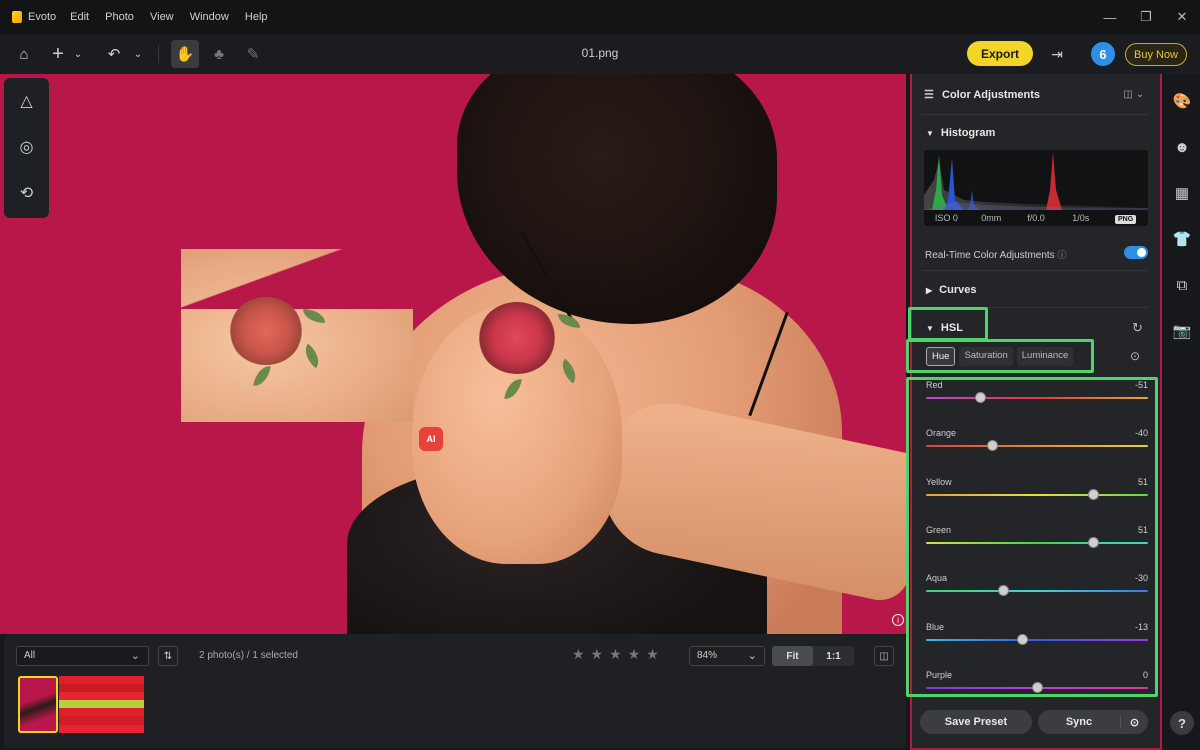 The image size is (1200, 750). I want to click on menu-edit: Edit, so click(79, 17).